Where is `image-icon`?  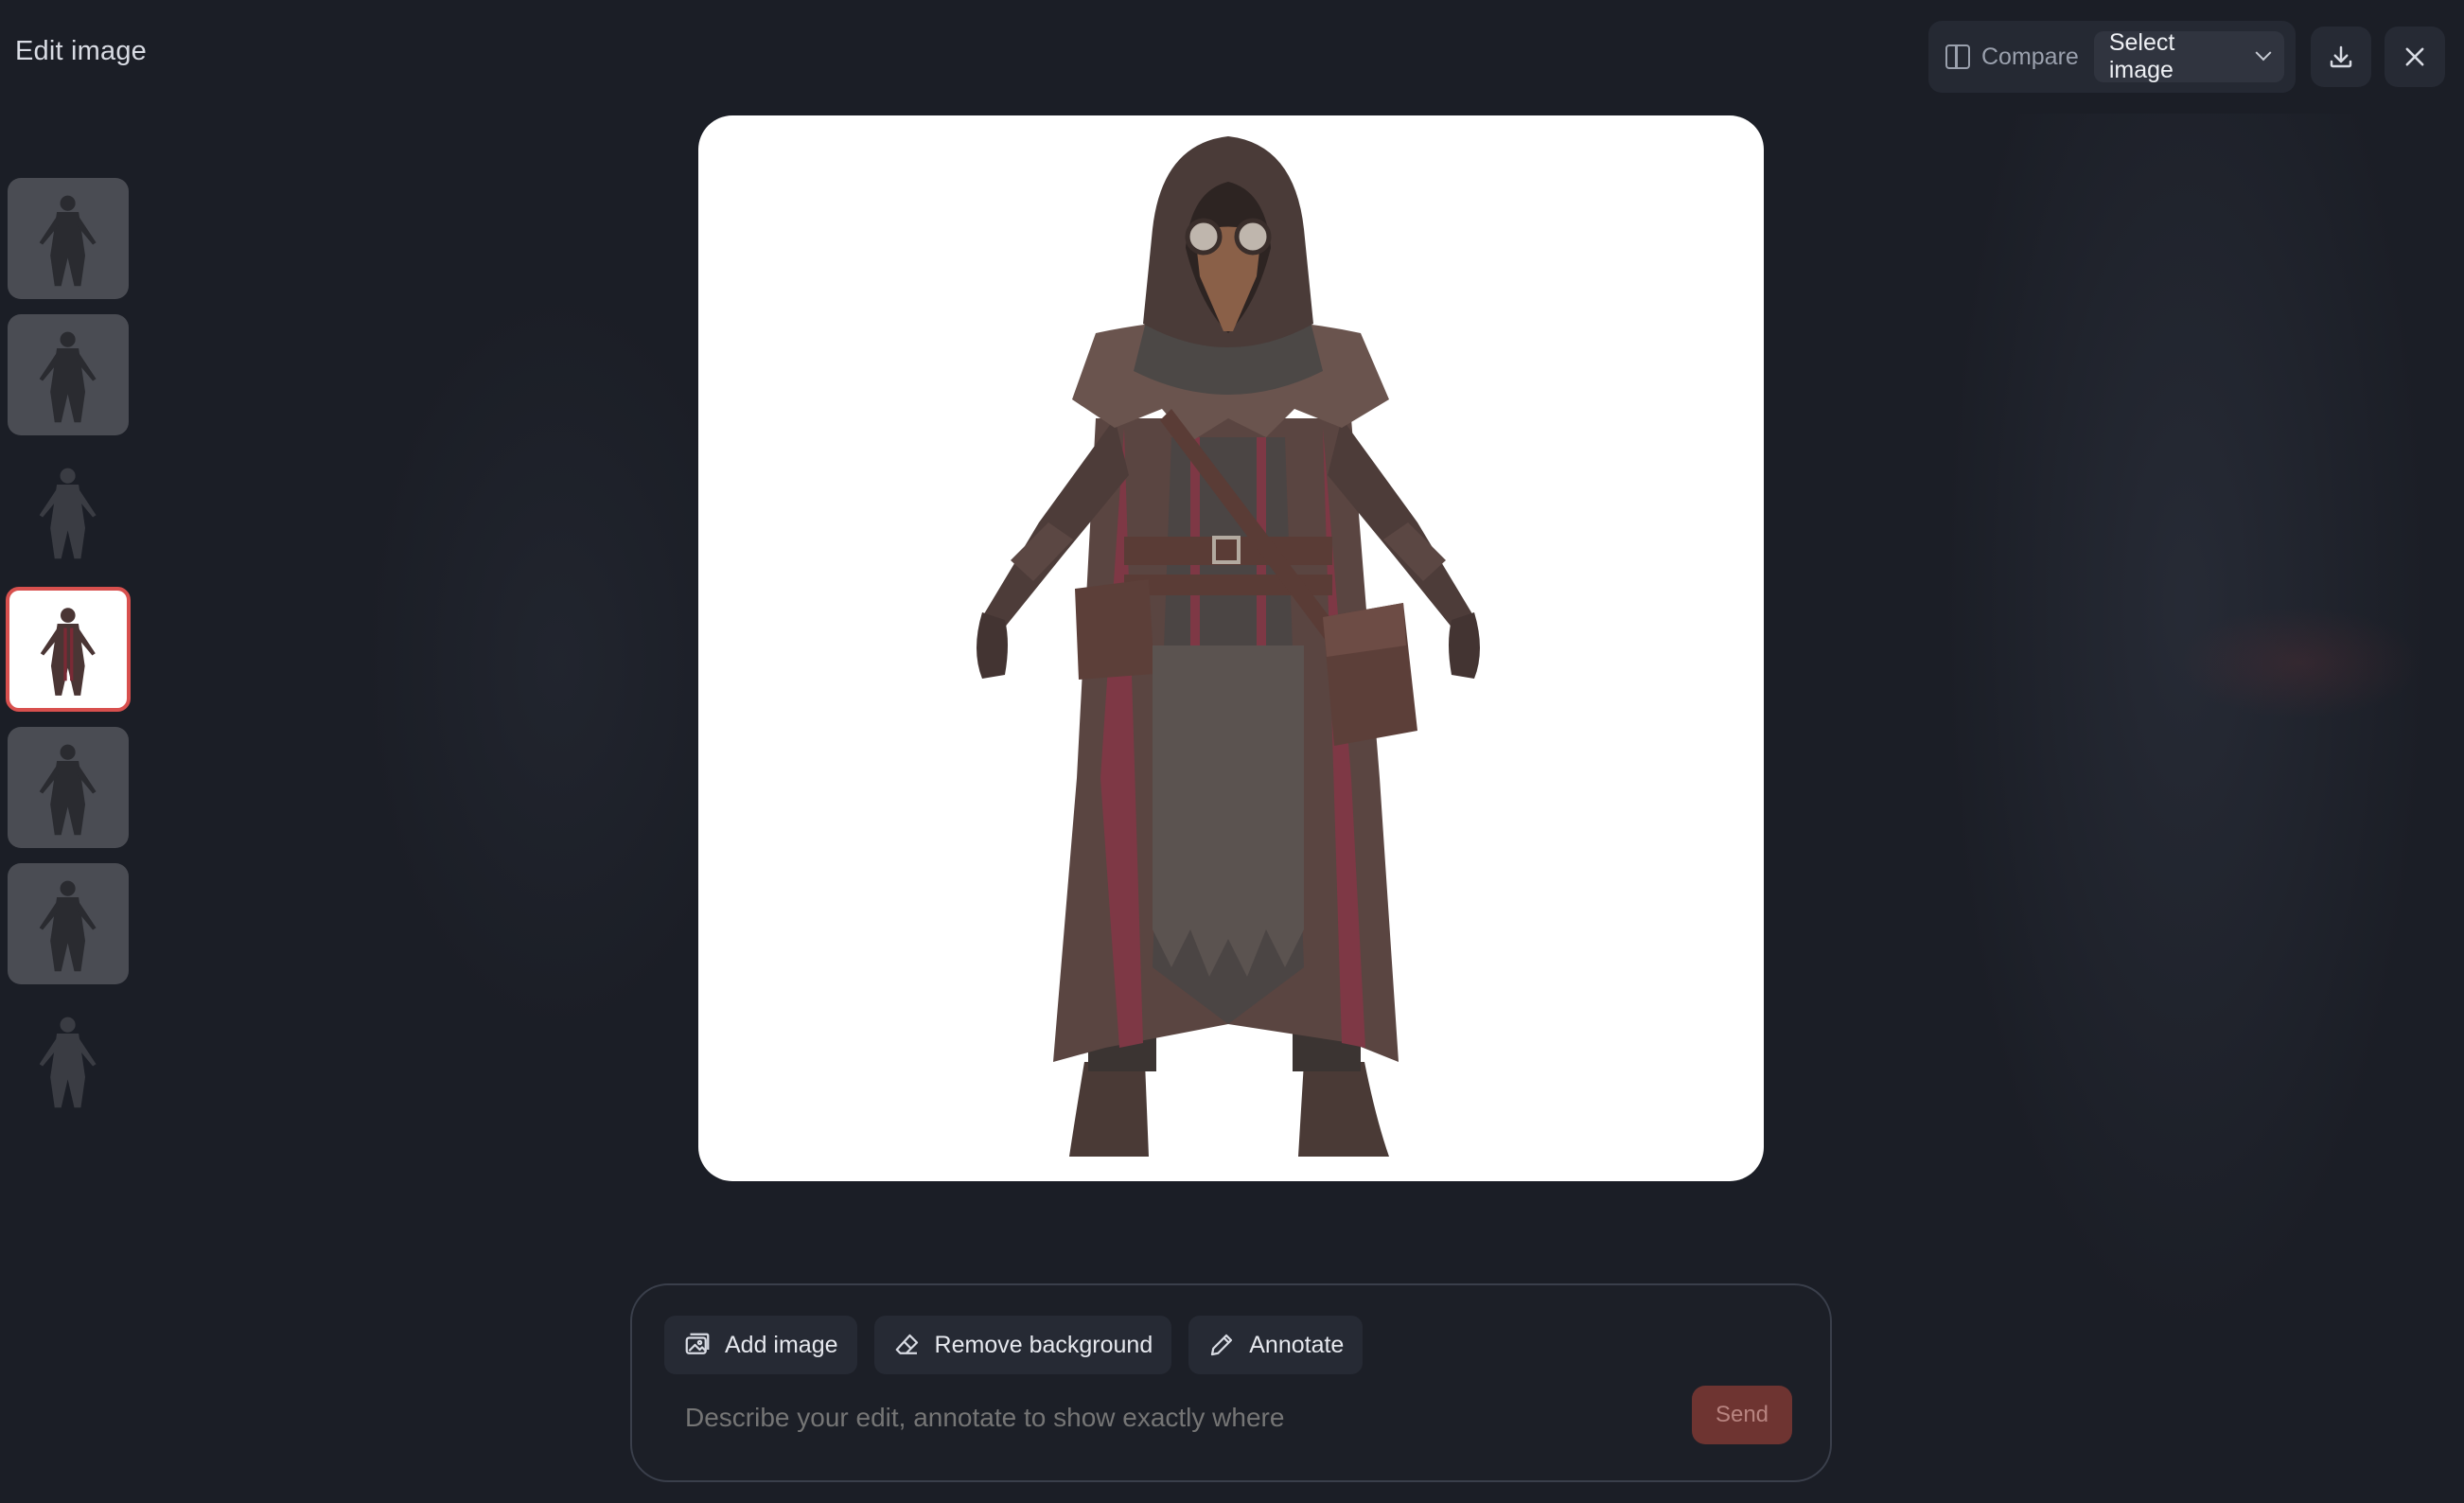 image-icon is located at coordinates (698, 1343).